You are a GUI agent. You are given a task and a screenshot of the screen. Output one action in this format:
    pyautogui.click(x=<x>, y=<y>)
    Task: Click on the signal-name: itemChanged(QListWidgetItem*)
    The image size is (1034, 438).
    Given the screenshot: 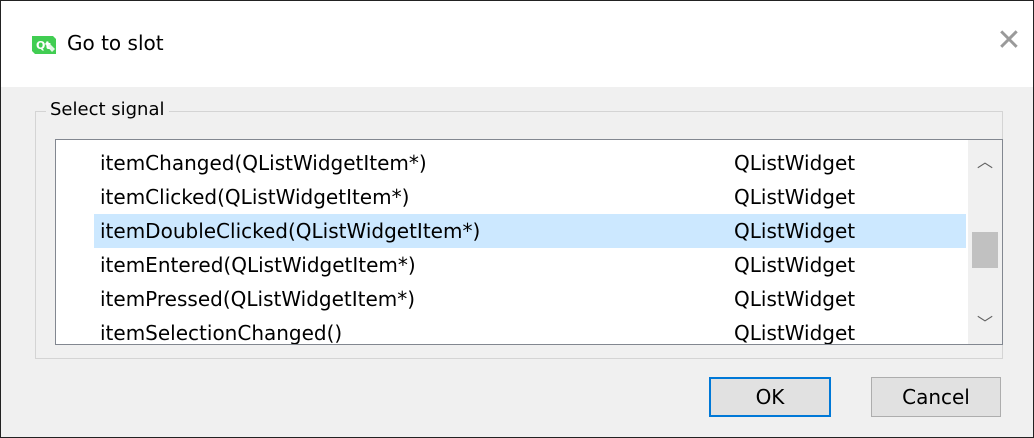 What is the action you would take?
    pyautogui.click(x=263, y=163)
    